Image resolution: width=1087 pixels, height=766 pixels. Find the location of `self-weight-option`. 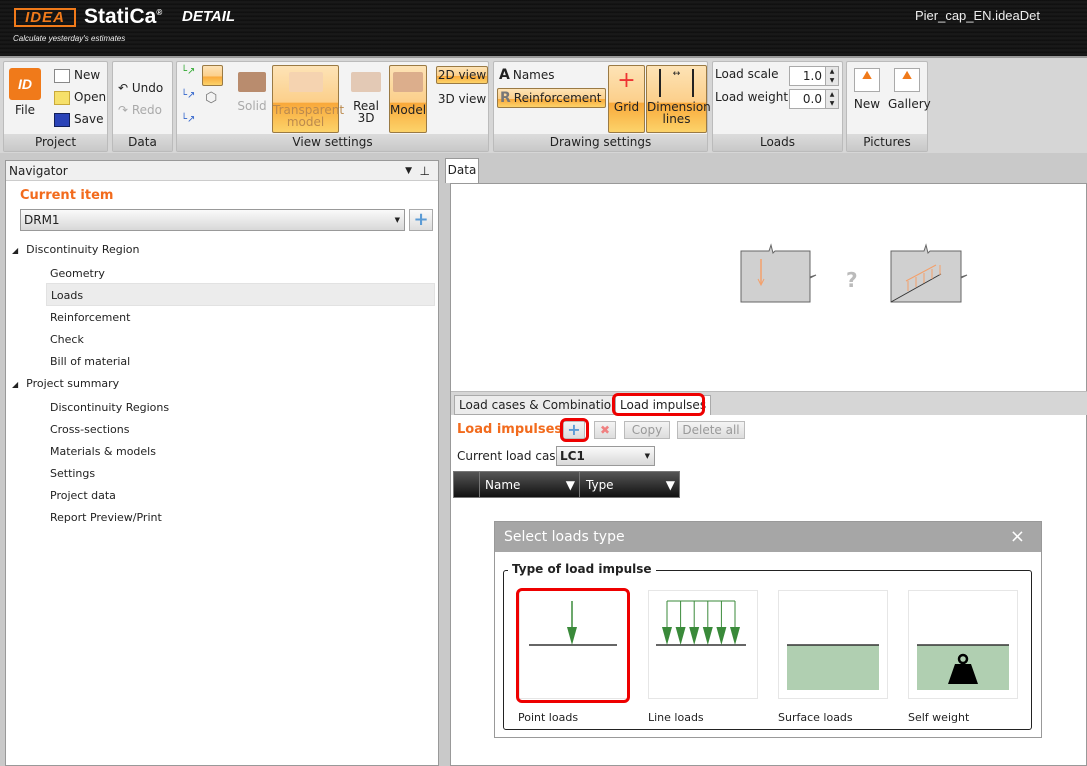

self-weight-option is located at coordinates (963, 644).